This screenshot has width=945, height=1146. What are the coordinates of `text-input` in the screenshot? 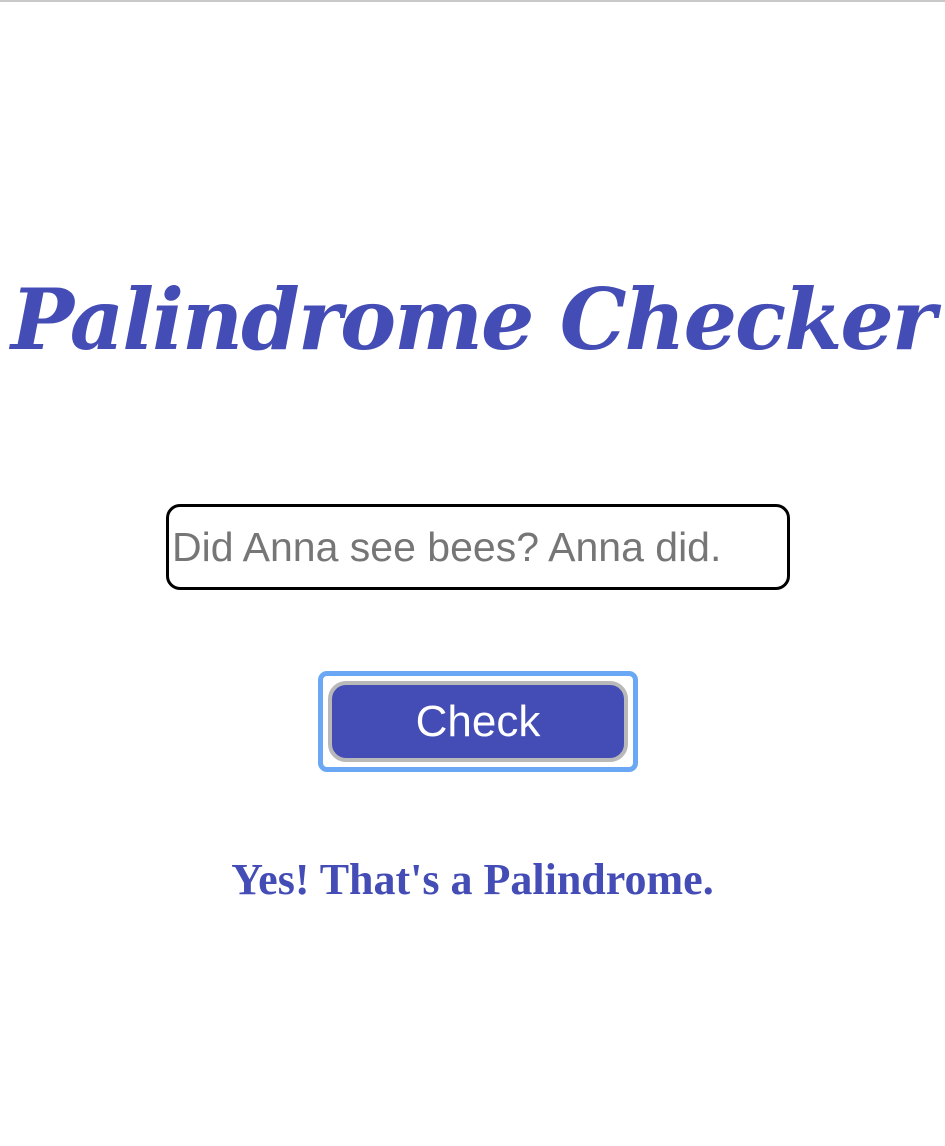 It's located at (478, 547).